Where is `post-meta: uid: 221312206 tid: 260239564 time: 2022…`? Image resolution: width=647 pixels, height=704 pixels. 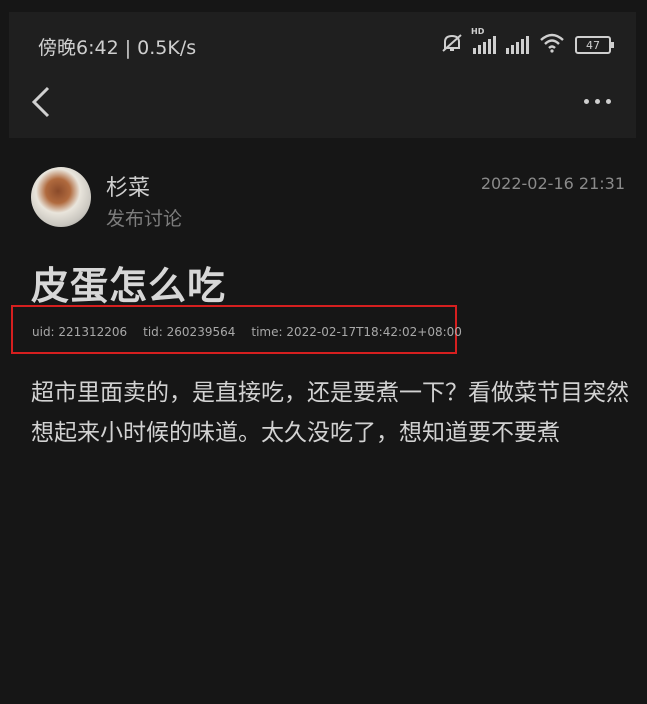 post-meta: uid: 221312206 tid: 260239564 time: 2022… is located at coordinates (247, 332).